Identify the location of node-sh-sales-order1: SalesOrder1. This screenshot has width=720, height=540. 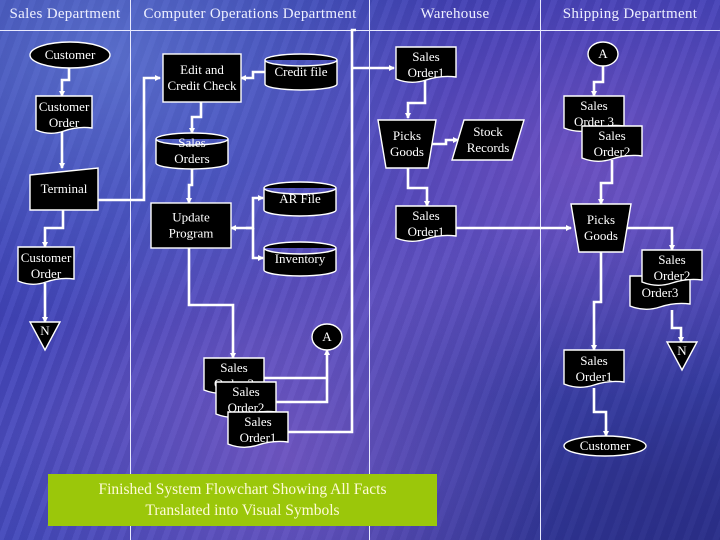
(594, 368).